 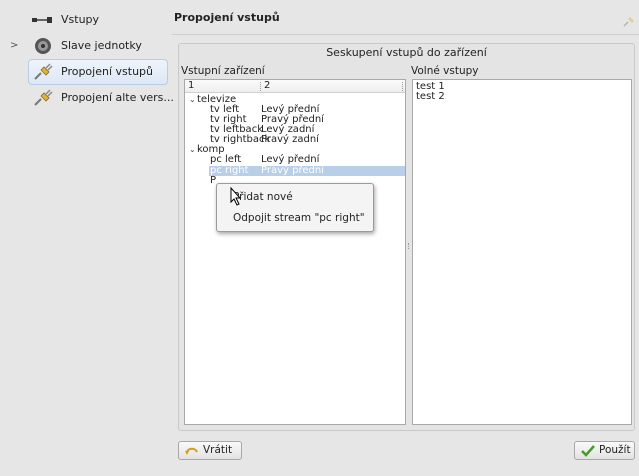 I want to click on list-item: test 1, so click(x=522, y=87).